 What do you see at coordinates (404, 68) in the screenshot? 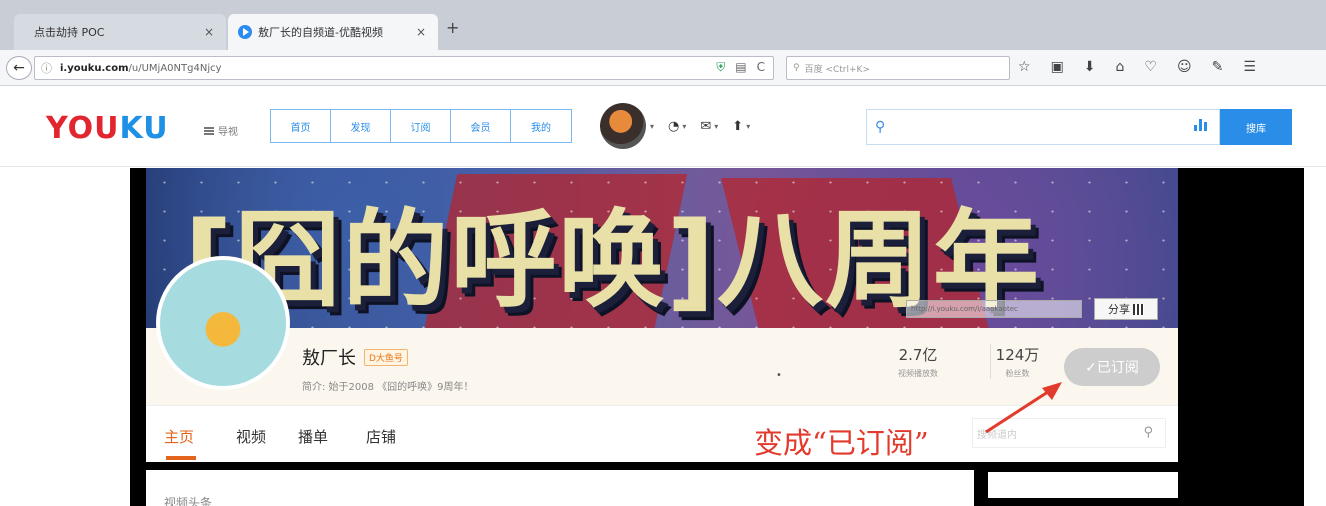
I see `address-bar: ⓘ i.youku.com /u/UMjA0NTg4Njcy ⛨ ▤ C` at bounding box center [404, 68].